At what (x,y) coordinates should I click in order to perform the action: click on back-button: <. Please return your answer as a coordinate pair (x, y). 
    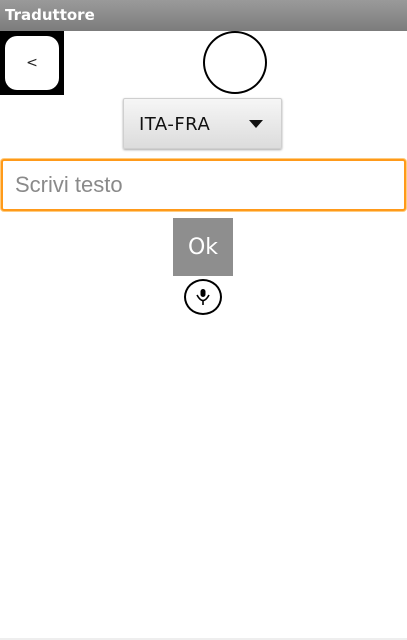
    Looking at the image, I should click on (32, 63).